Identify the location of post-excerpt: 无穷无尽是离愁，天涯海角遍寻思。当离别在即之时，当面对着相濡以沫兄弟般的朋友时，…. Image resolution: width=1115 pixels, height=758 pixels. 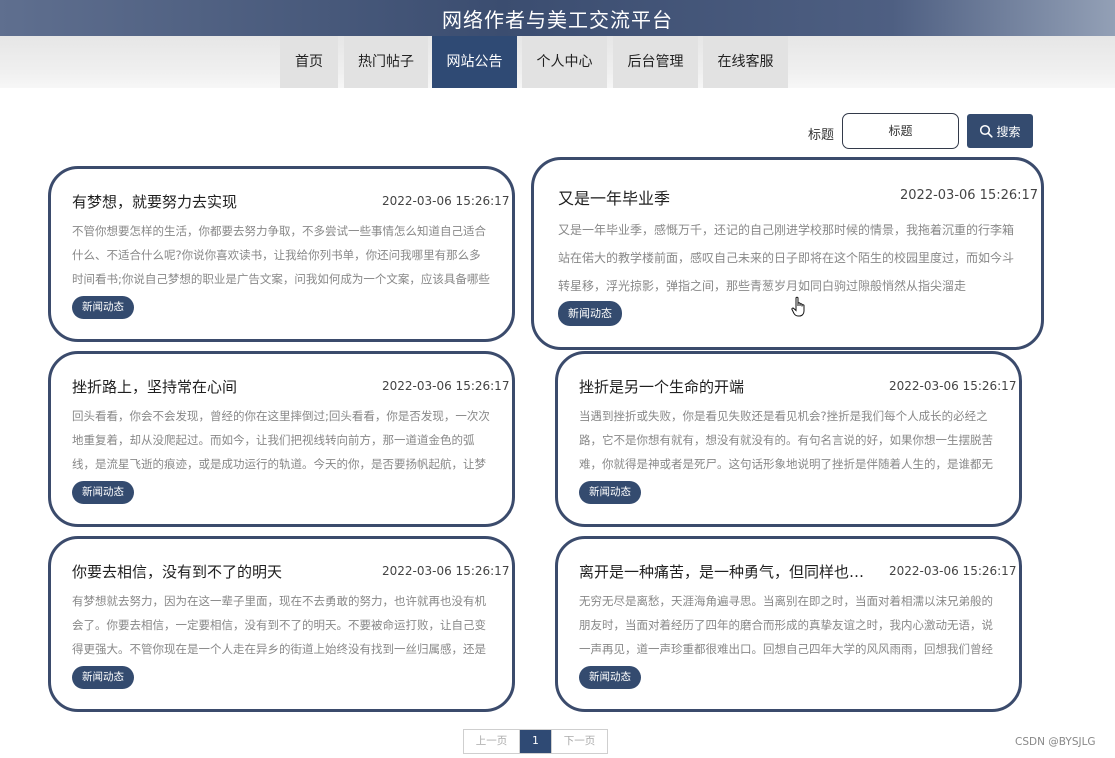
(786, 625).